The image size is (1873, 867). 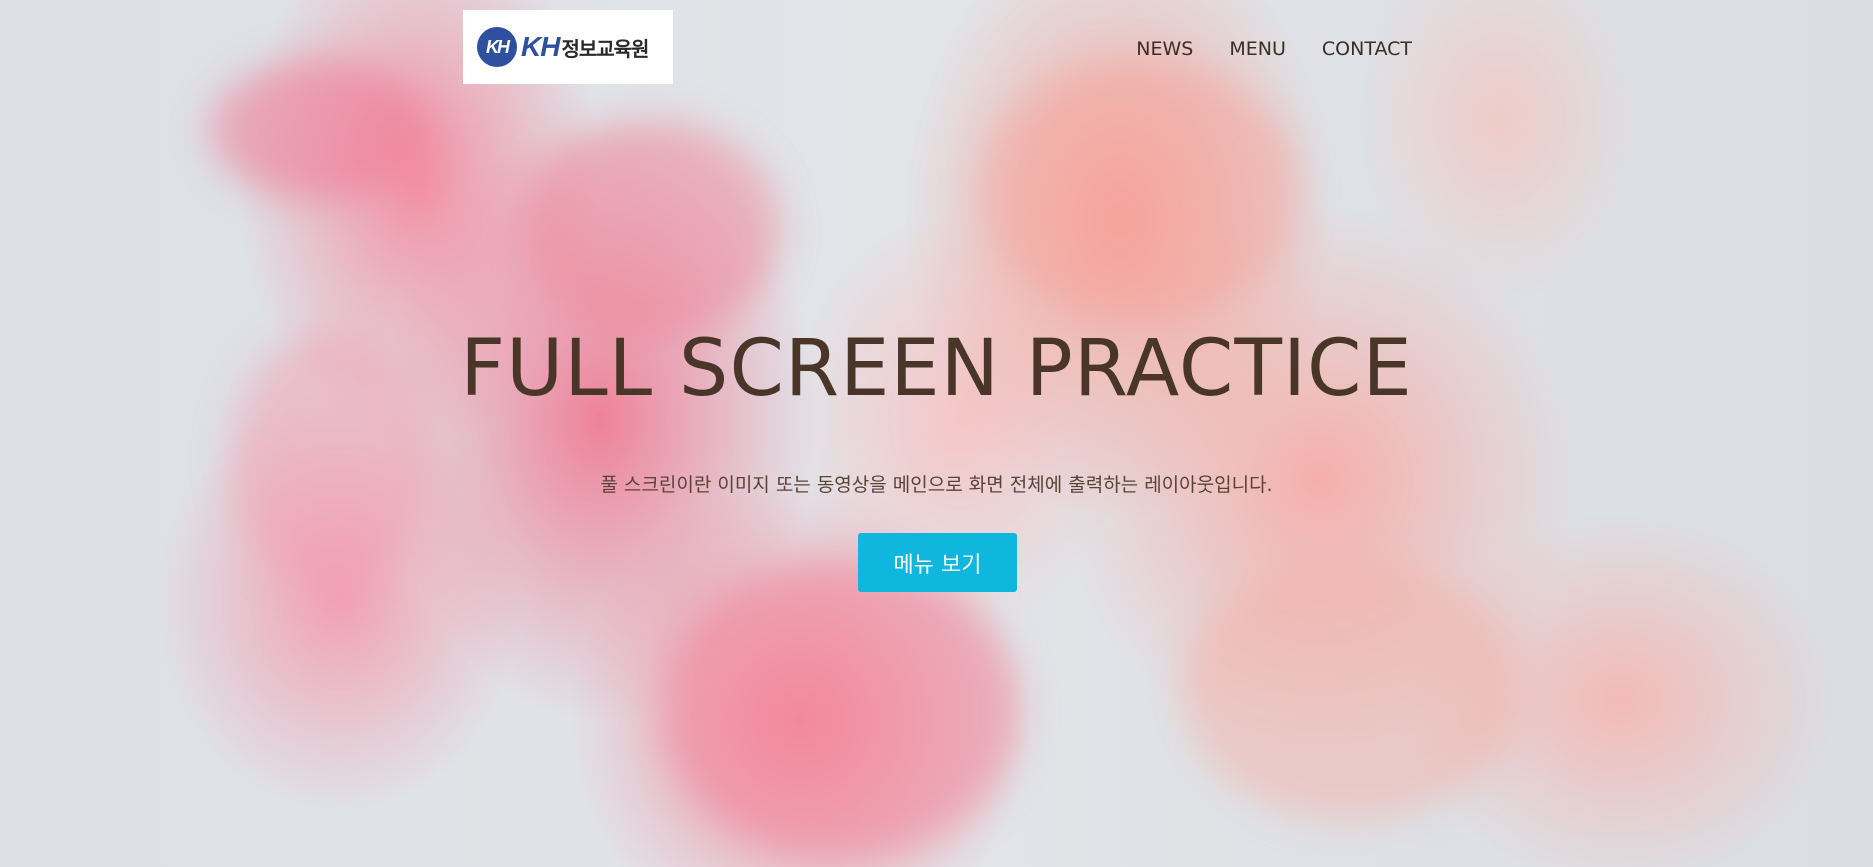 What do you see at coordinates (936, 369) in the screenshot?
I see `hero-title: FULL SCREEN PRACTICE` at bounding box center [936, 369].